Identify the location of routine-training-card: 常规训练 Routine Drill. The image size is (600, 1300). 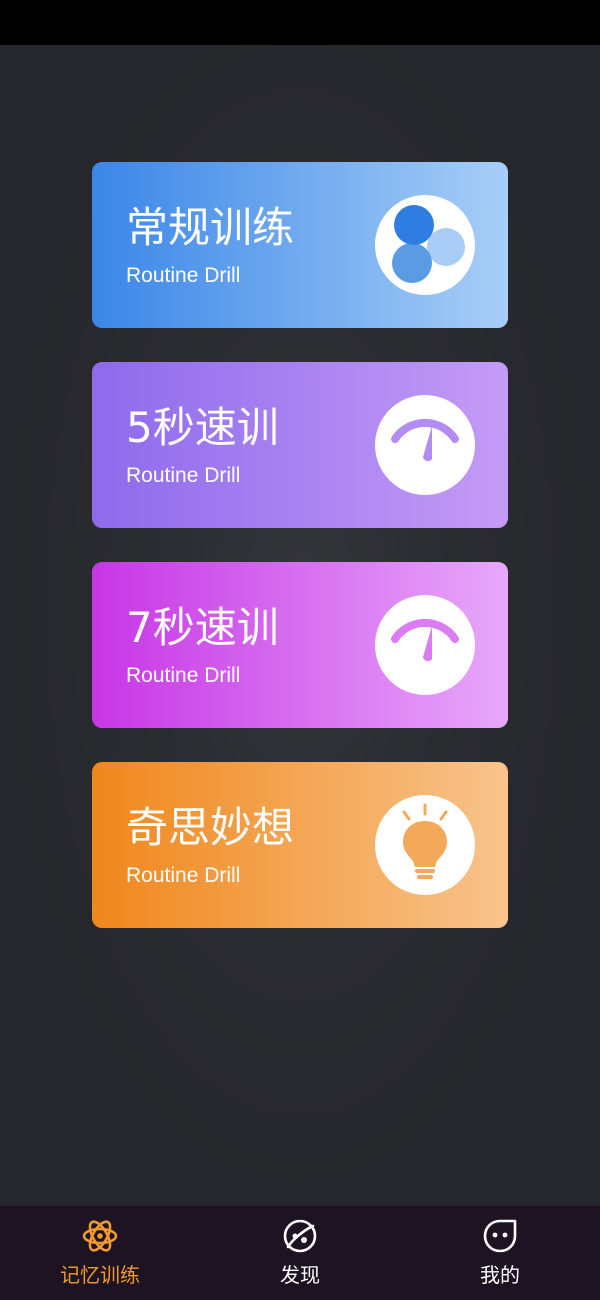
(300, 245).